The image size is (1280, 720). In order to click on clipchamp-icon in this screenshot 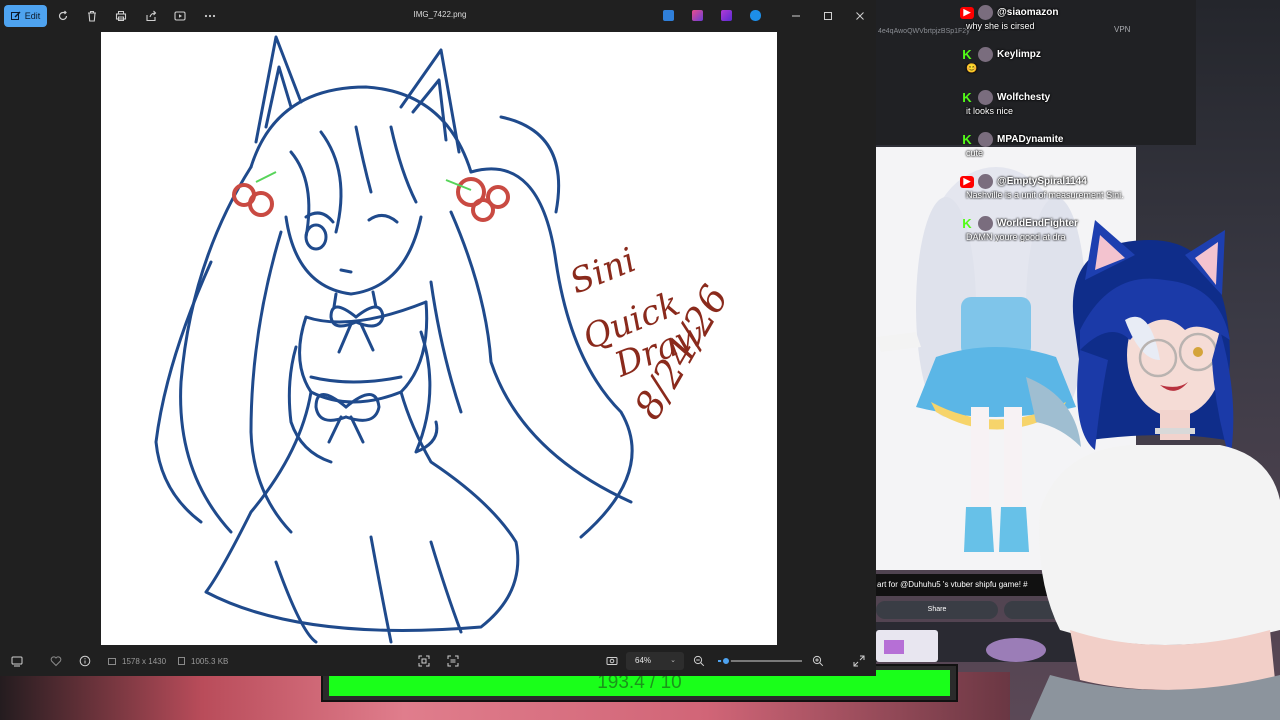, I will do `click(726, 15)`.